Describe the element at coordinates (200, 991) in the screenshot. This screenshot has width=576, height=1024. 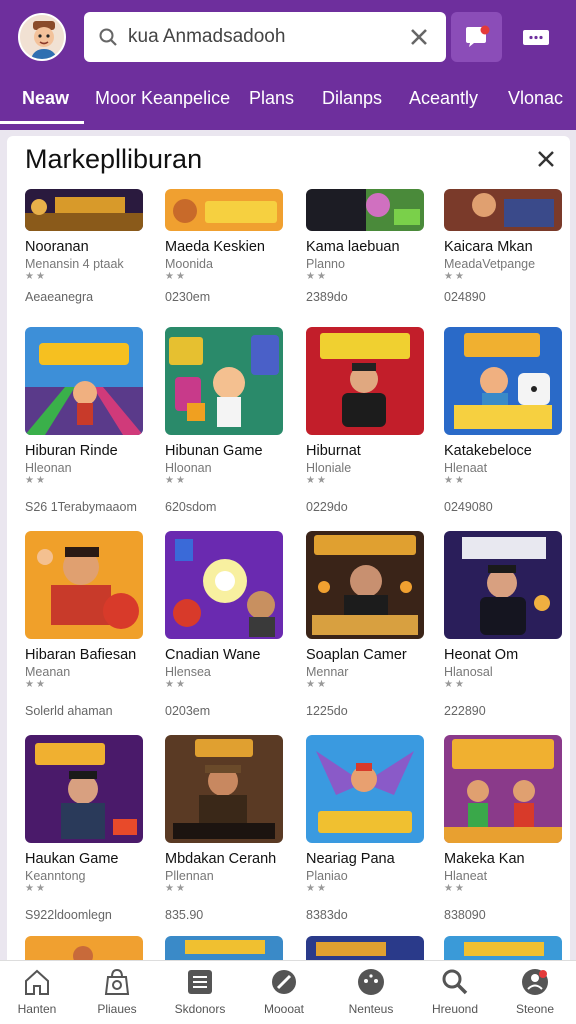
I see `nav-item-skdonors: Skdonors` at that location.